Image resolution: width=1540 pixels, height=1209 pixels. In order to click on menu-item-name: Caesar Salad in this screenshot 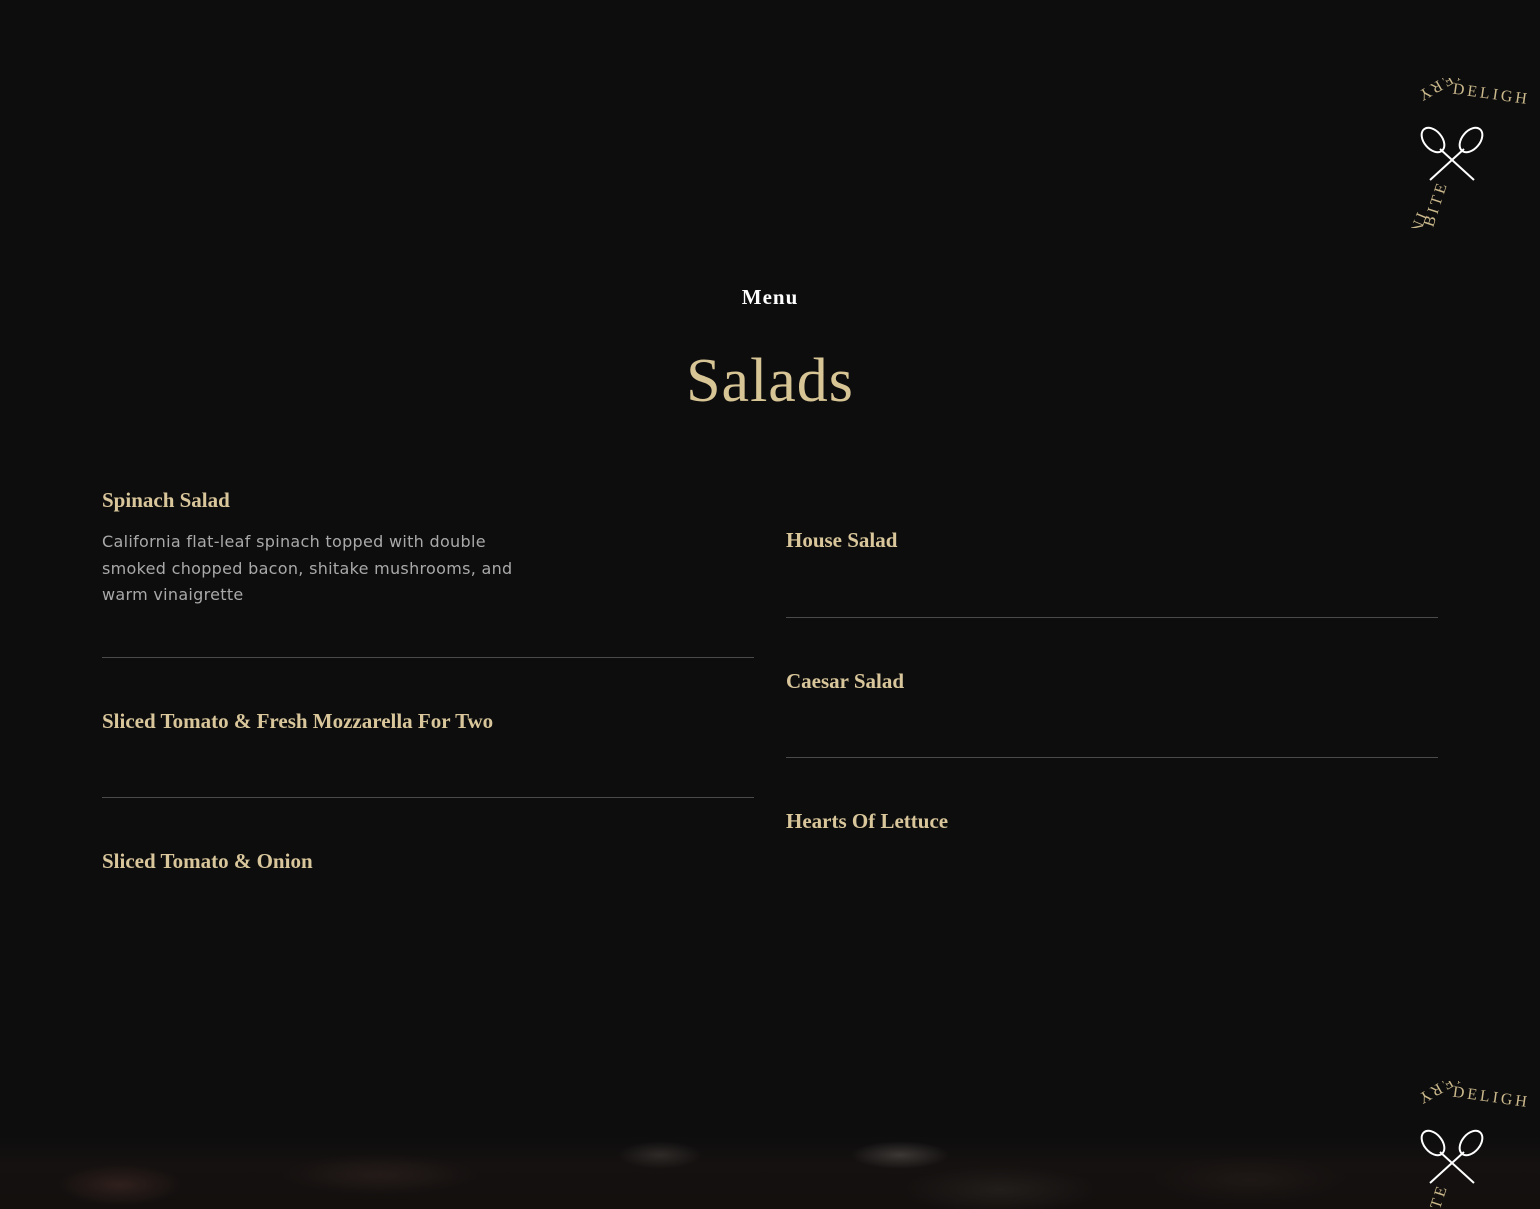, I will do `click(845, 681)`.